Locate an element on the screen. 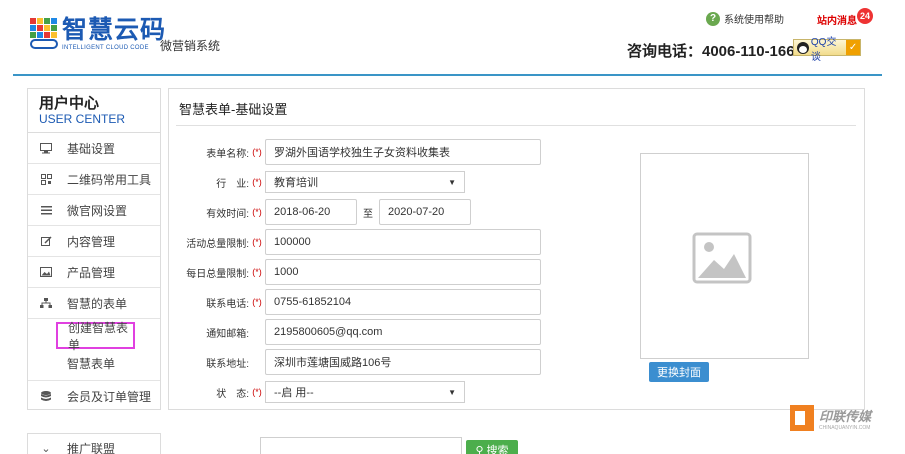  form-row-name: 表单名称: (*) 罗湖外国语学校独生子女资料收集表 is located at coordinates (355, 152).